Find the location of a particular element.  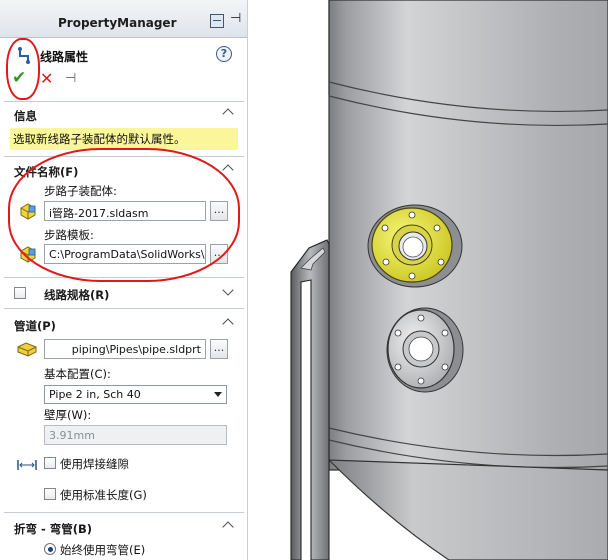

info-group-title: 信息 is located at coordinates (25, 116).